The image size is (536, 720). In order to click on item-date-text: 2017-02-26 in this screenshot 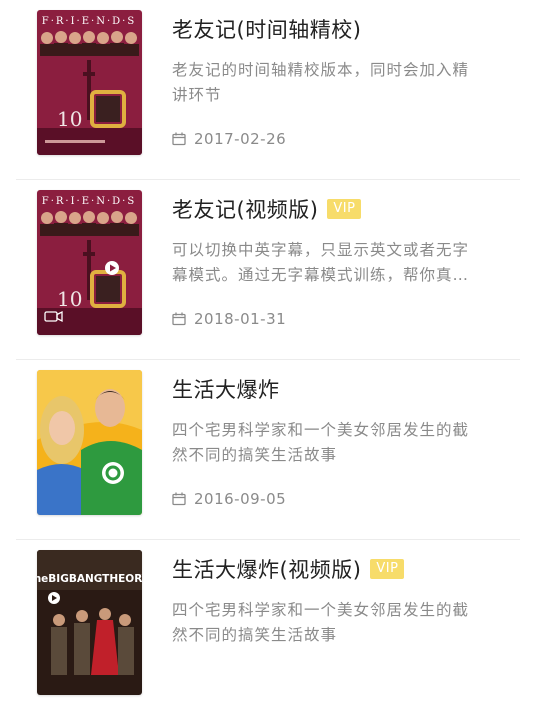, I will do `click(240, 139)`.